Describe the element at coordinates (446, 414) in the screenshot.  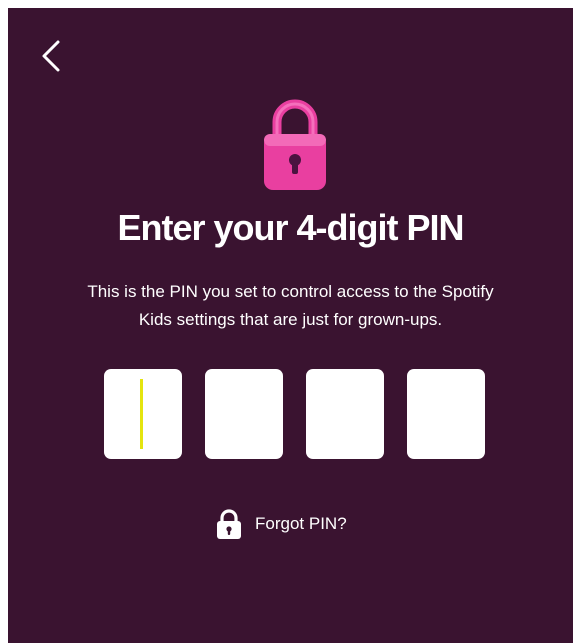
I see `pin-digit-4-input` at that location.